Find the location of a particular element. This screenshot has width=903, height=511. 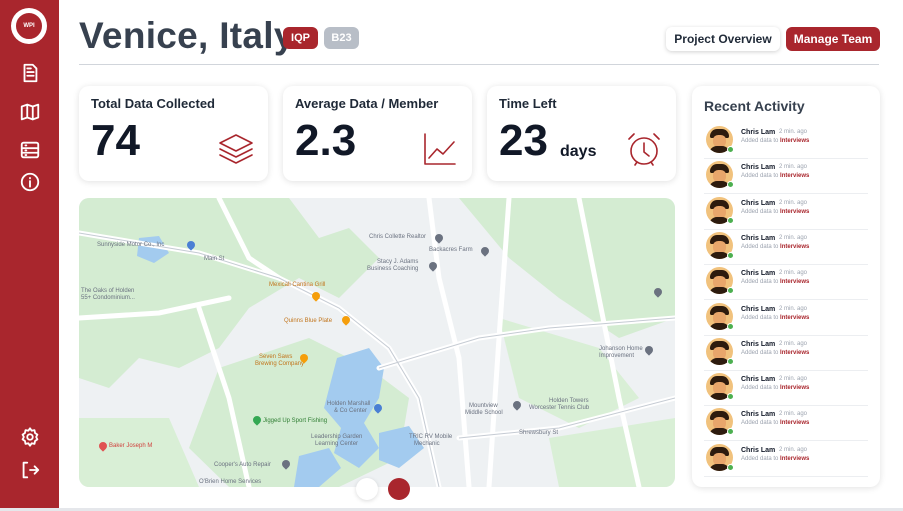

map-place-label: Learning Center is located at coordinates (336, 444).